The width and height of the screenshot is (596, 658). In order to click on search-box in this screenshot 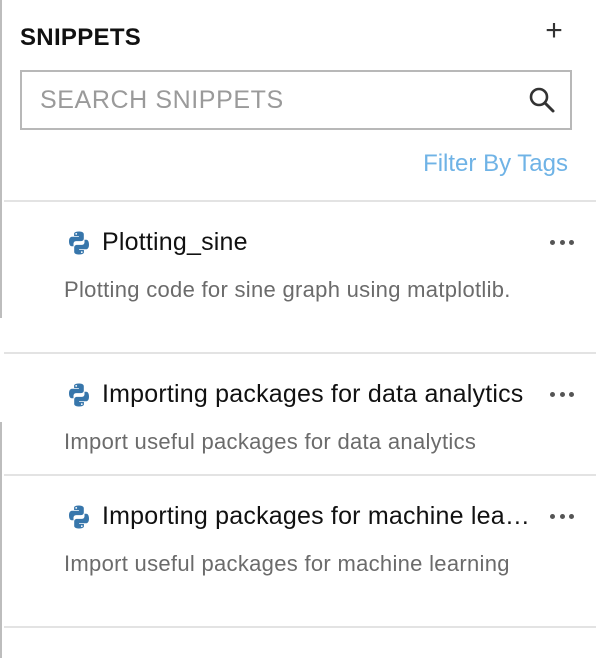, I will do `click(296, 100)`.